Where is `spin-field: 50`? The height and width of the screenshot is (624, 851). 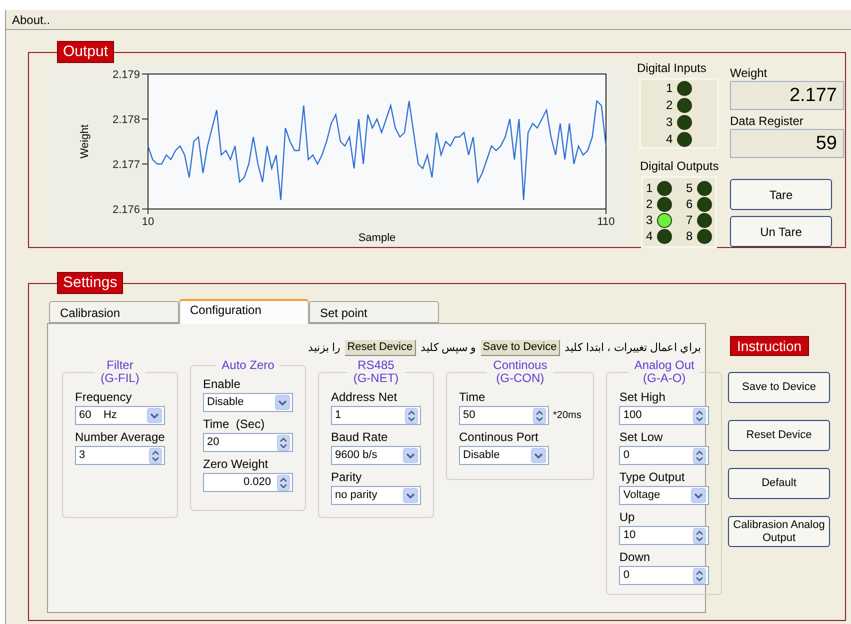 spin-field: 50 is located at coordinates (504, 415).